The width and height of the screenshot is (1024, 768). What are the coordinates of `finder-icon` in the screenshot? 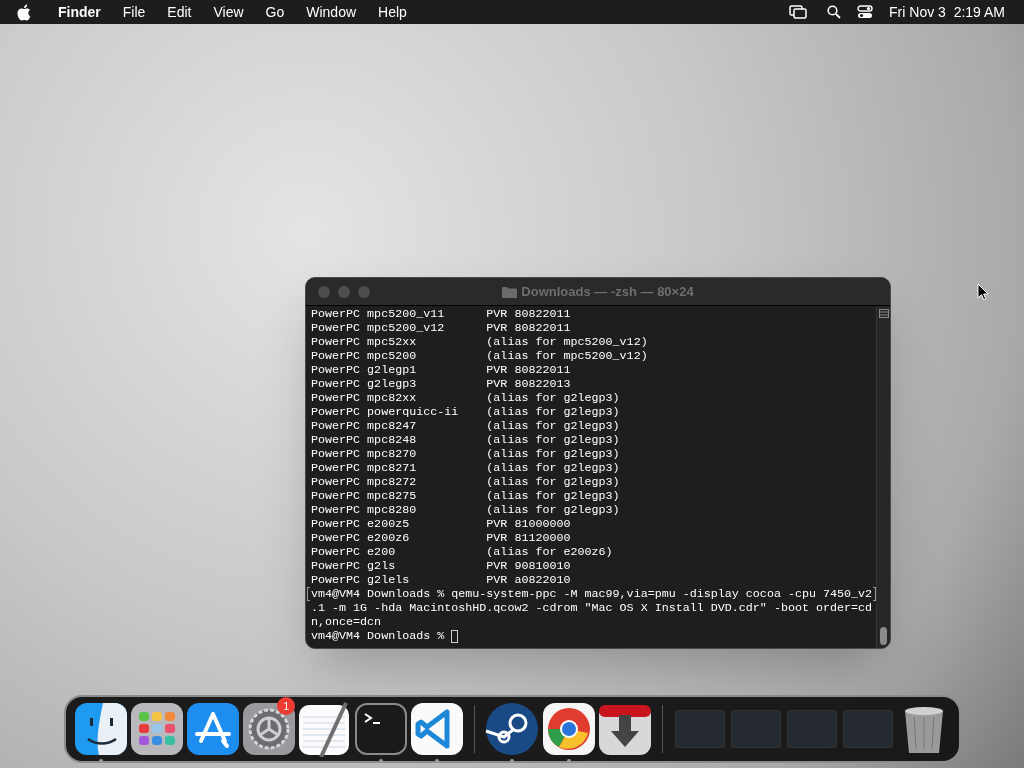 It's located at (101, 729).